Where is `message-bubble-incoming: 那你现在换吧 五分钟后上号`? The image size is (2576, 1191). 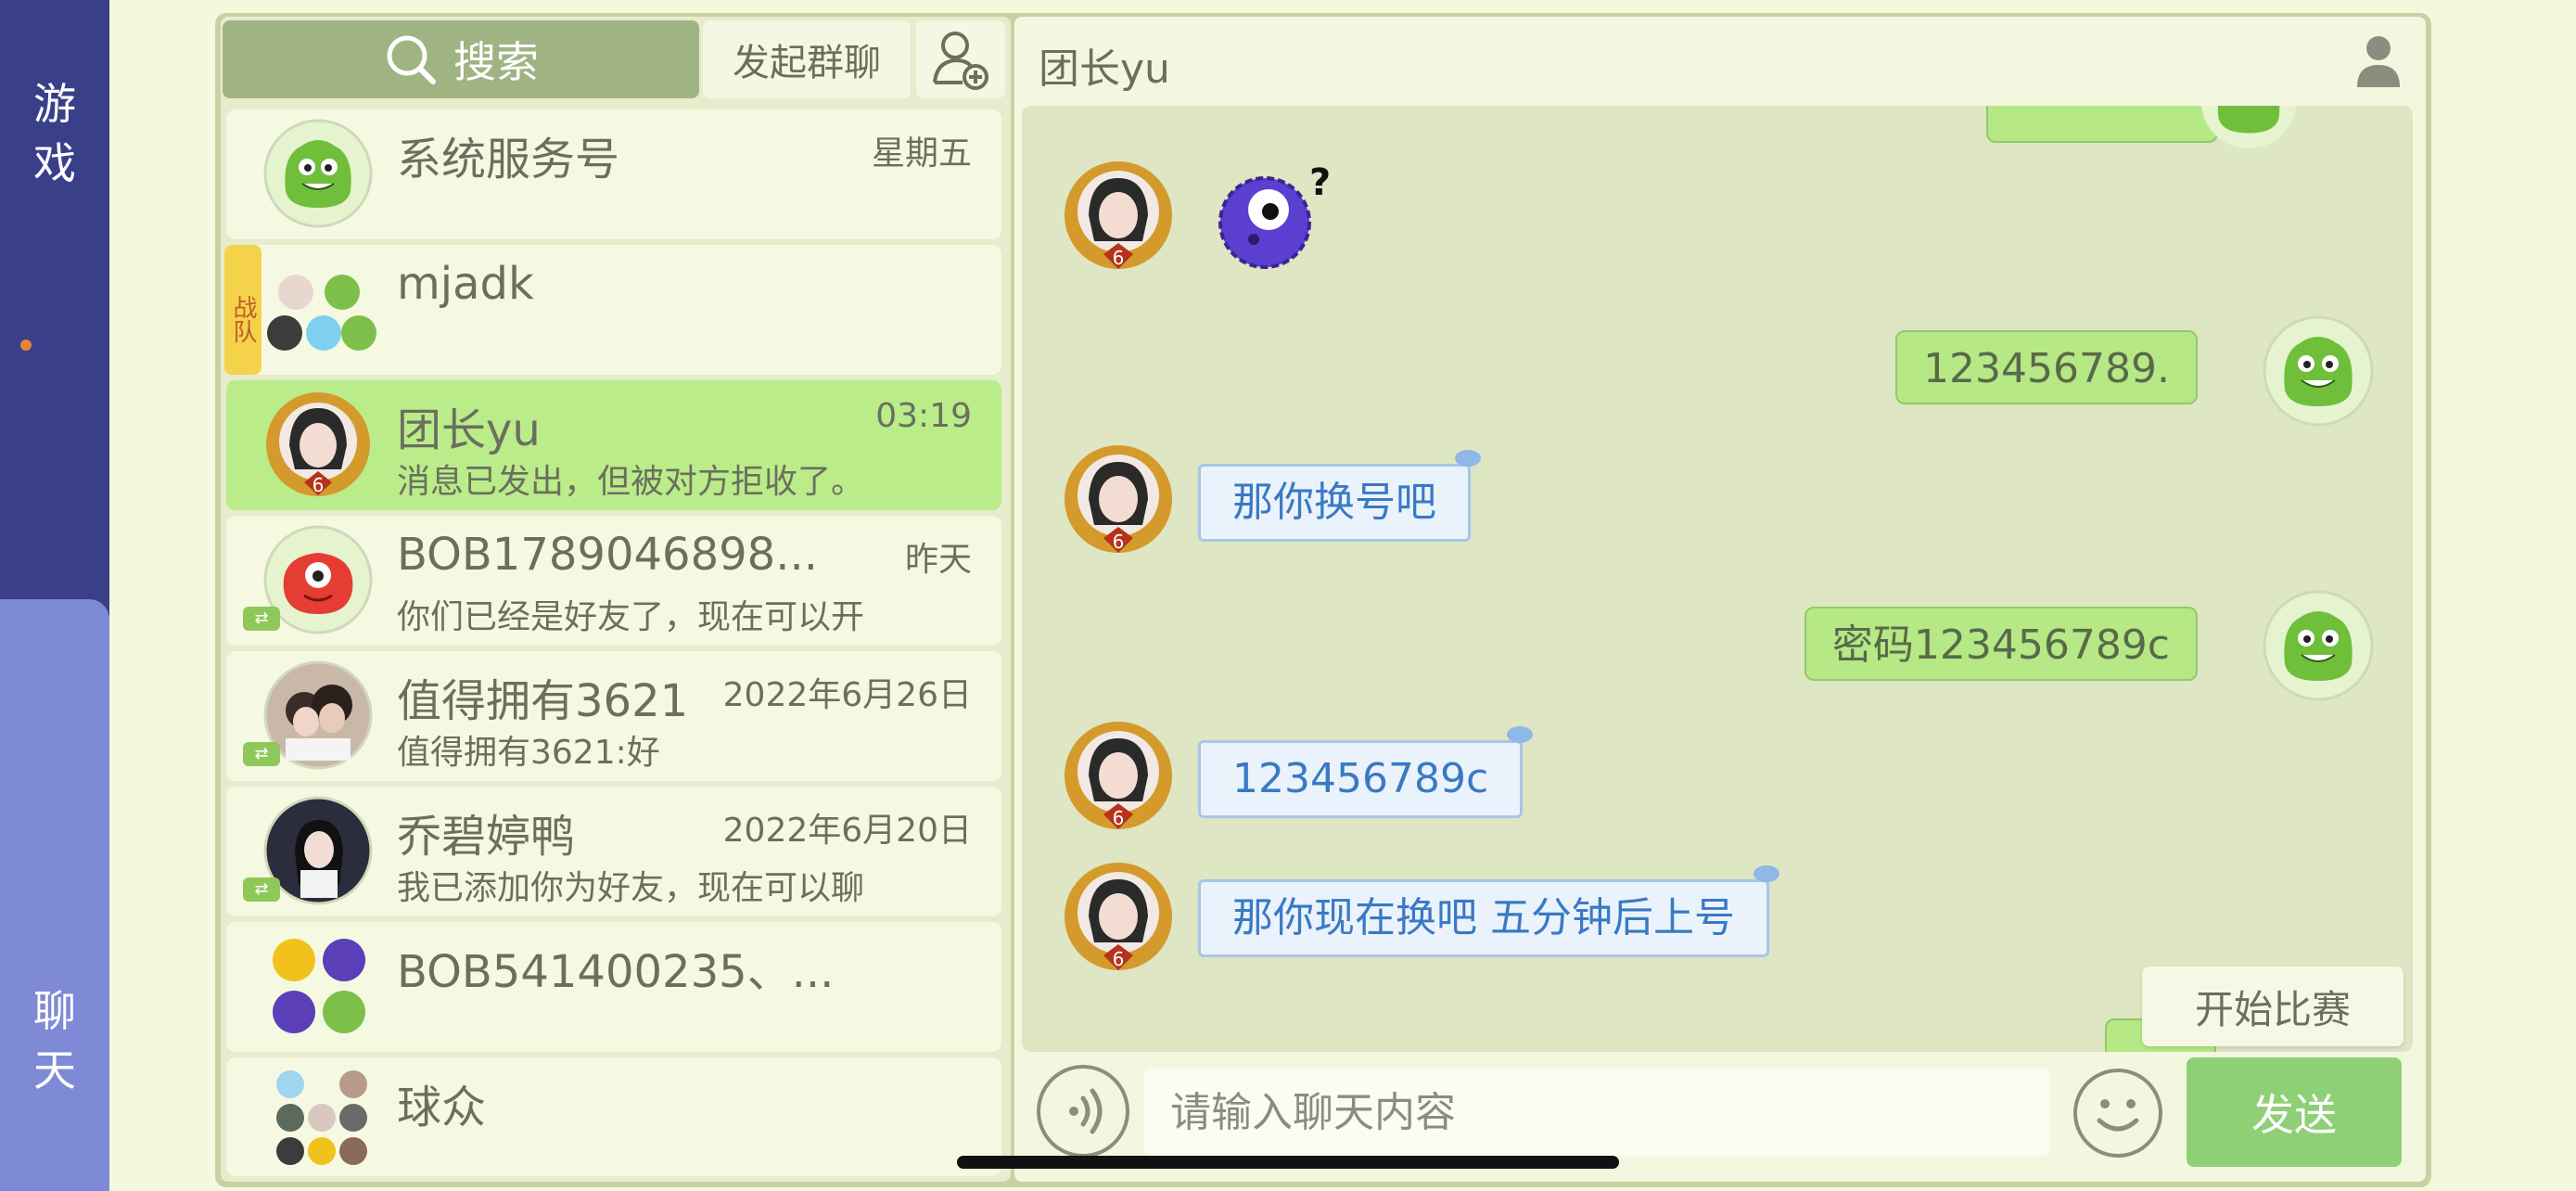
message-bubble-incoming: 那你现在换吧 五分钟后上号 is located at coordinates (1488, 911).